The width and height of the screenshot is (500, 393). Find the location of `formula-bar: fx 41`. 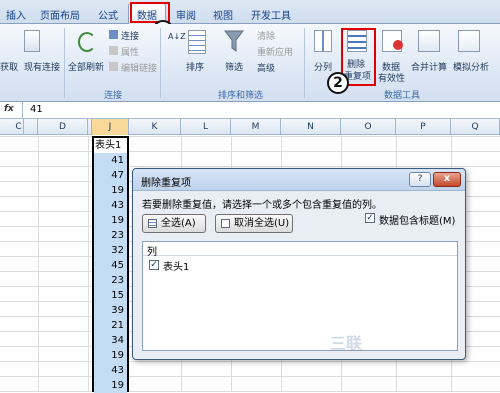

formula-bar: fx 41 is located at coordinates (250, 110).